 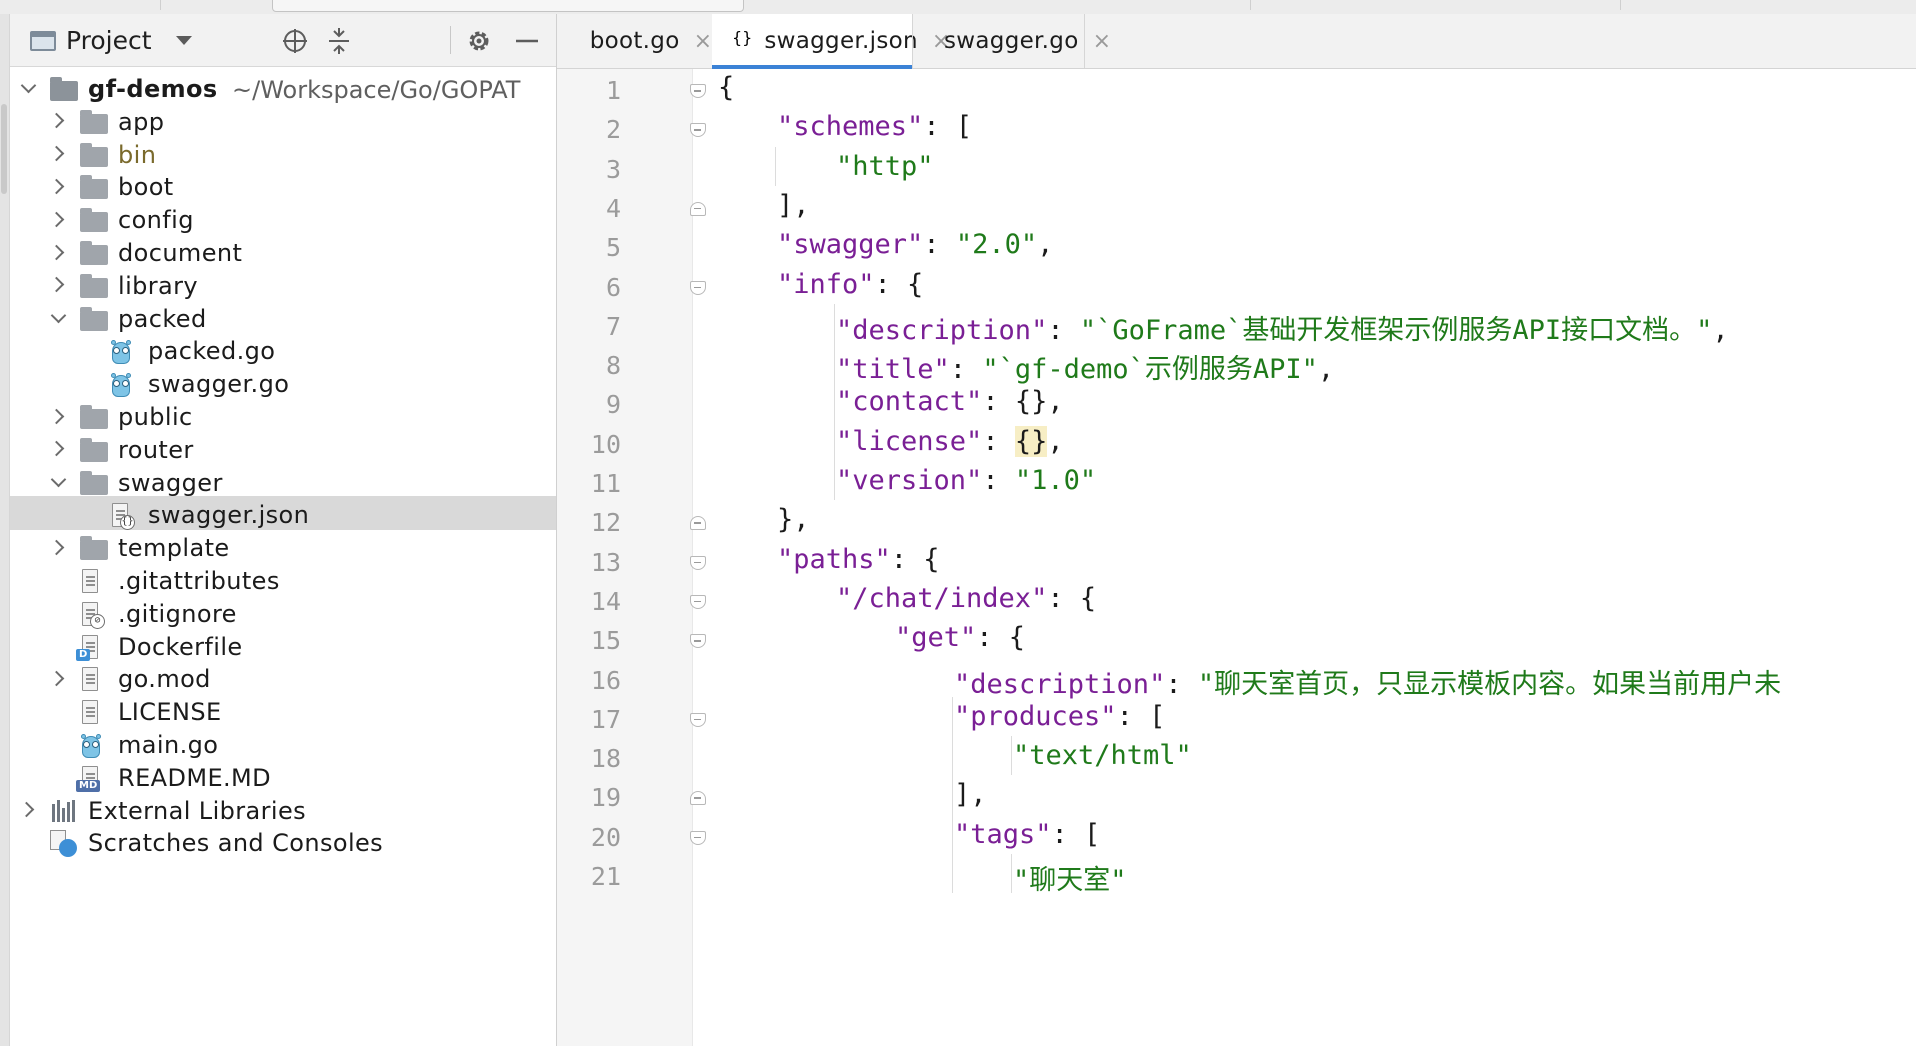 What do you see at coordinates (156, 449) in the screenshot?
I see `tree-item-label: router` at bounding box center [156, 449].